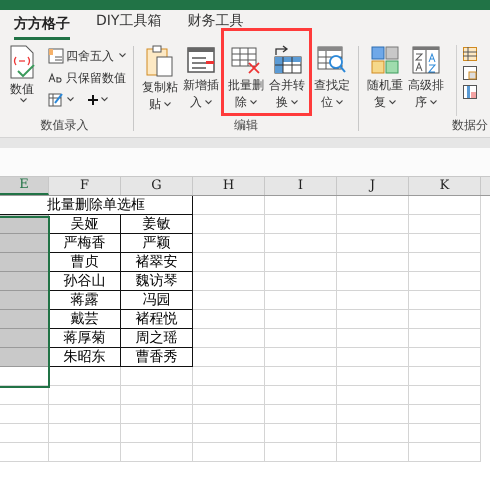 This screenshot has height=477, width=490. I want to click on table-cell: 蒋厚菊, so click(85, 338).